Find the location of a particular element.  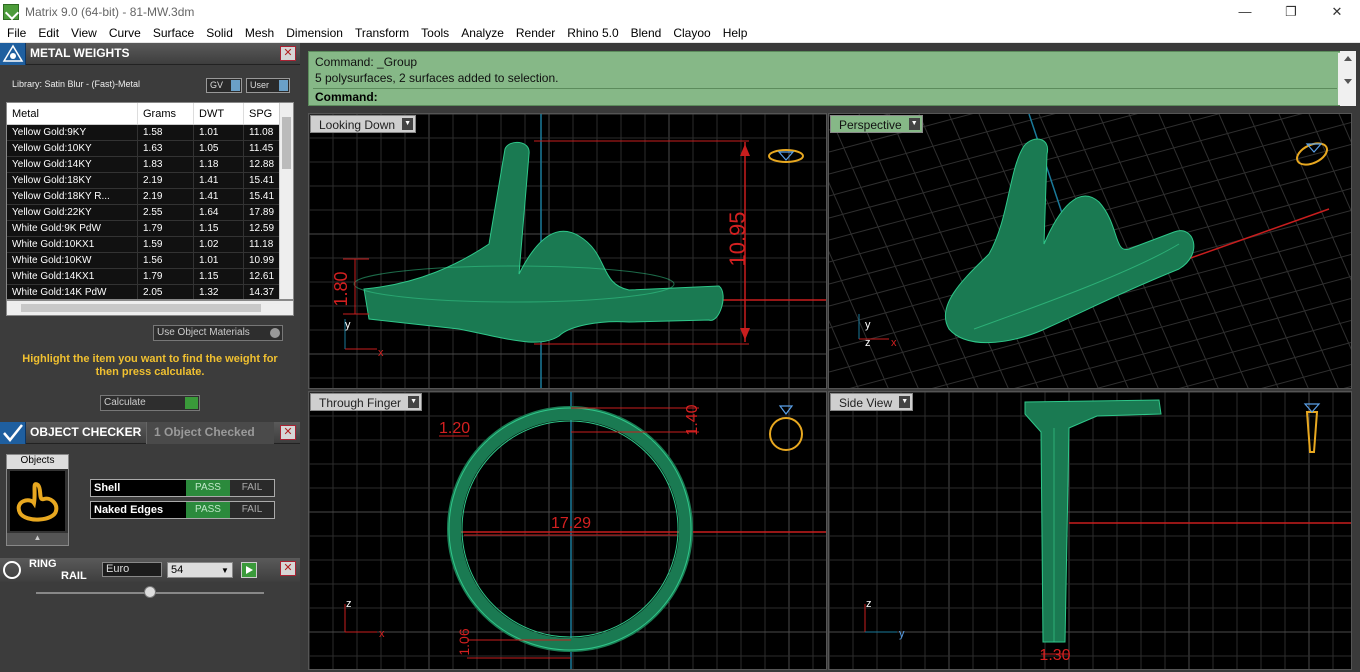

window-scrollbar is located at coordinates (1348, 78).